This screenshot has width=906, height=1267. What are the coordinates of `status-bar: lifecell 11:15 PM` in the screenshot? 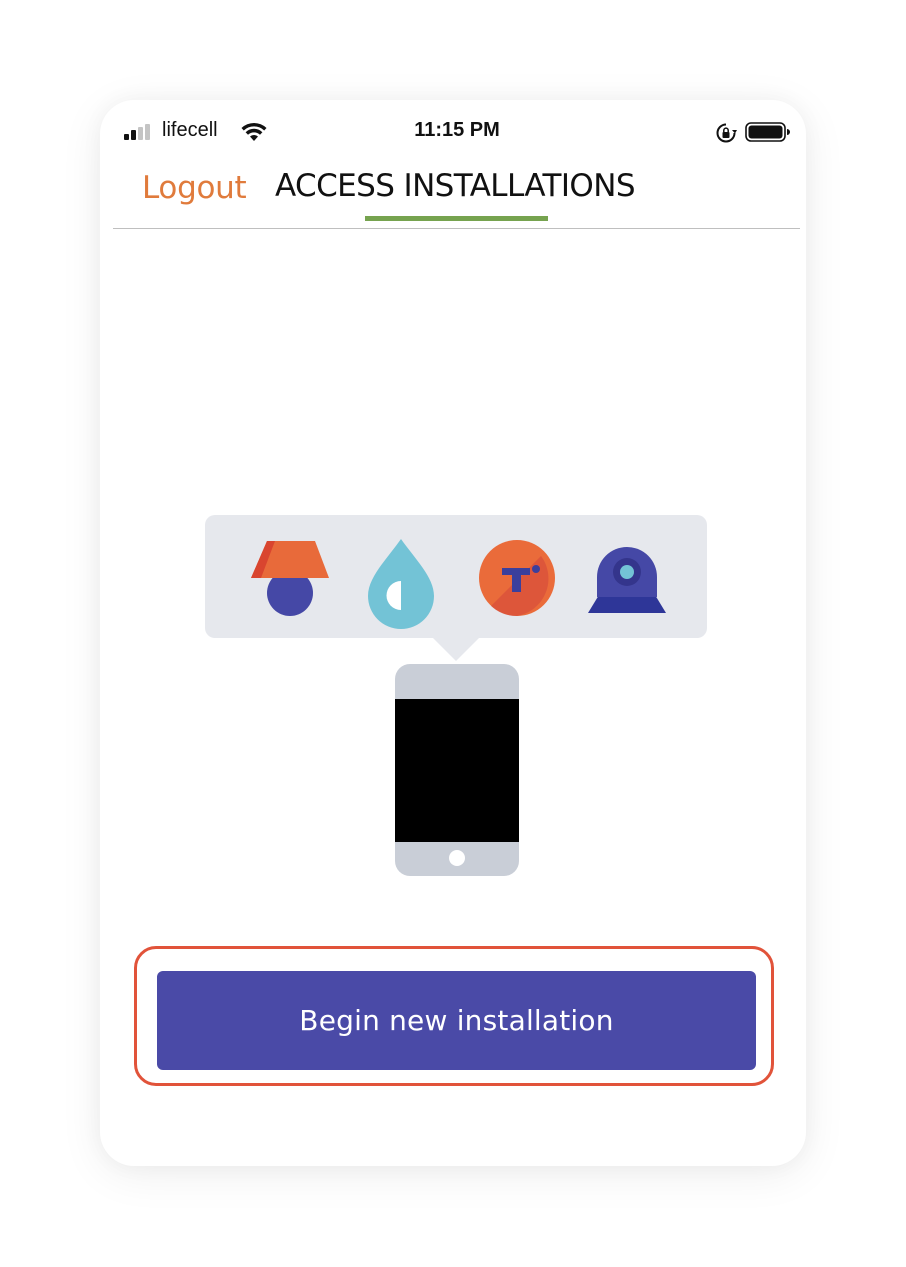 It's located at (453, 132).